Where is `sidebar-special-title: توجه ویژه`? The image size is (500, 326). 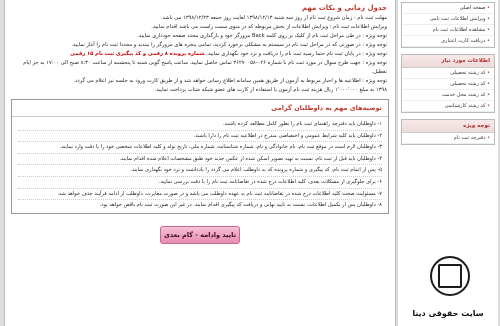
sidebar-special-title: توجه ویژه is located at coordinates (448, 126).